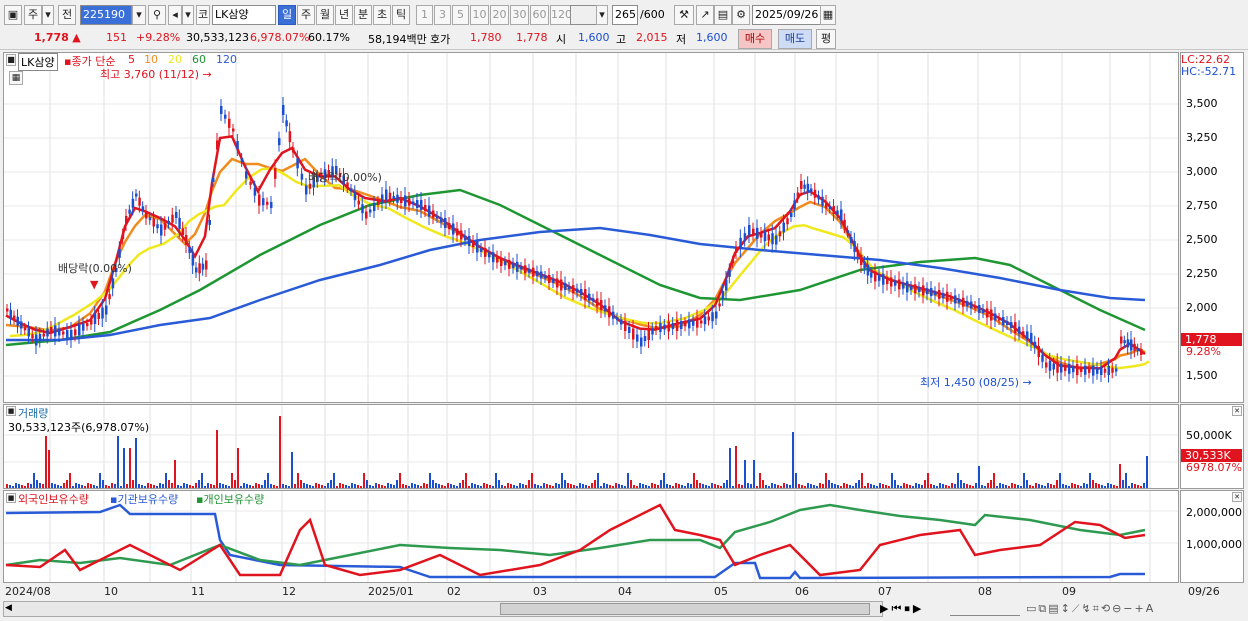 This screenshot has width=1248, height=621. I want to click on table-icon: ▦, so click(16, 78).